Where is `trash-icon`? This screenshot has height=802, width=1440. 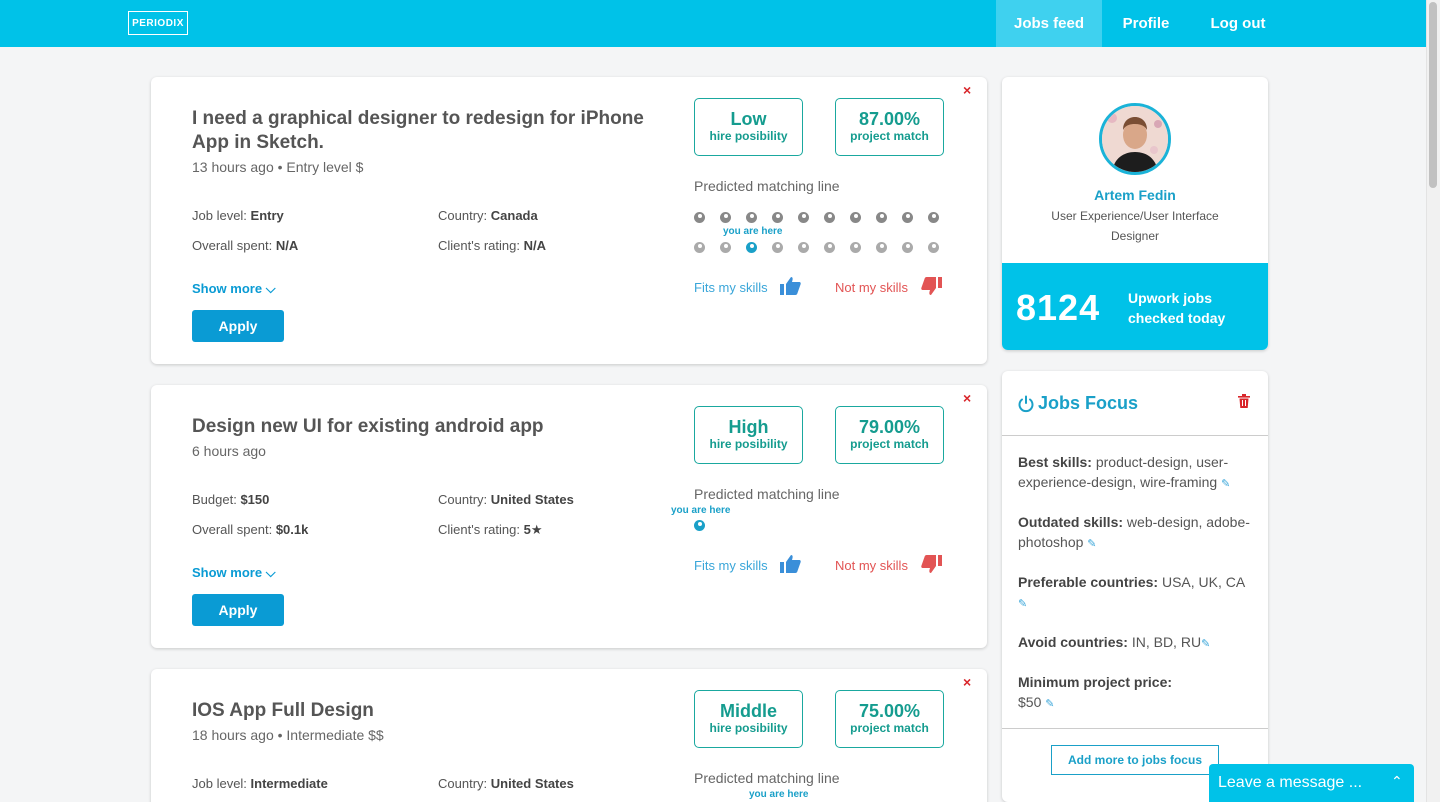 trash-icon is located at coordinates (1244, 402).